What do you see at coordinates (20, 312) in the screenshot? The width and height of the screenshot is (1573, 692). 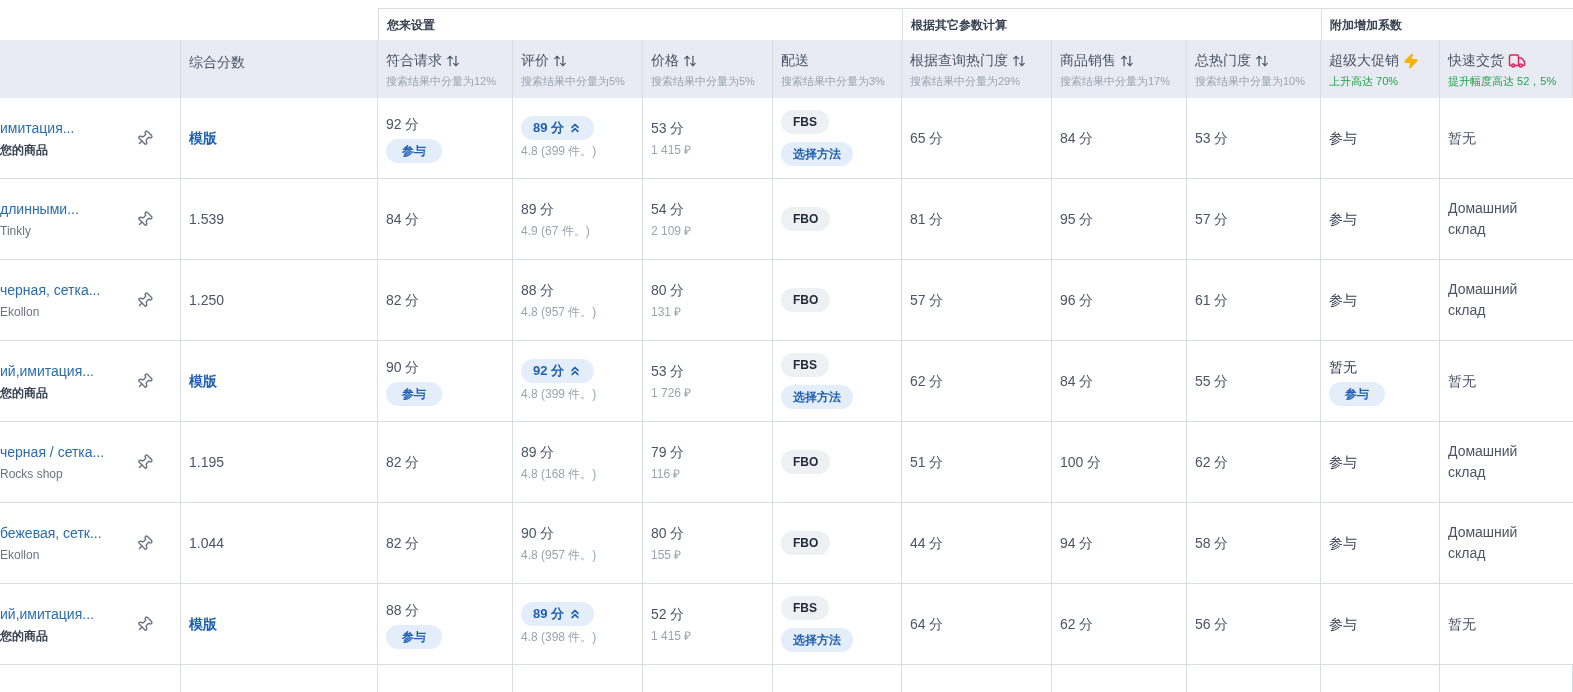 I see `seller-name: Ekollon` at bounding box center [20, 312].